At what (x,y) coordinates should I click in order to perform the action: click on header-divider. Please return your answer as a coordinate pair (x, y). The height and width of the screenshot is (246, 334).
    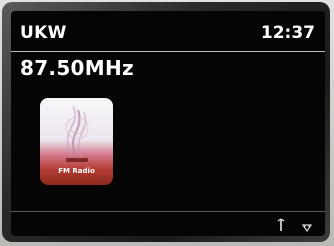
    Looking at the image, I should click on (168, 51).